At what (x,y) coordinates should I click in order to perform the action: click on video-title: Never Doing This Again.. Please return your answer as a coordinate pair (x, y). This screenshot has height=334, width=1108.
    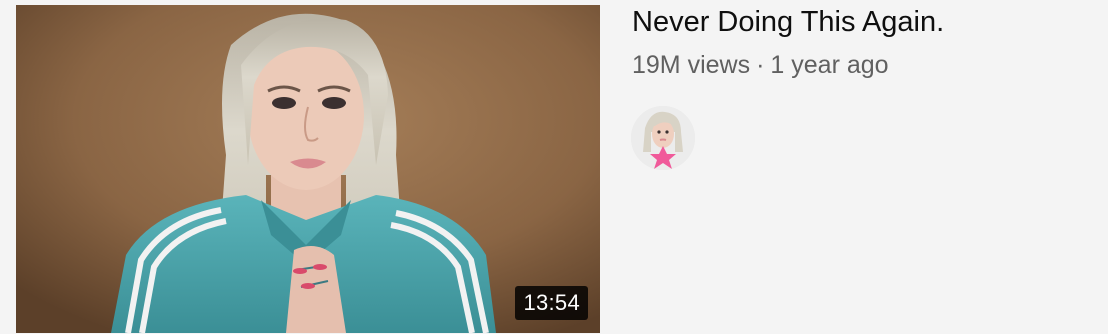
    Looking at the image, I should click on (862, 22).